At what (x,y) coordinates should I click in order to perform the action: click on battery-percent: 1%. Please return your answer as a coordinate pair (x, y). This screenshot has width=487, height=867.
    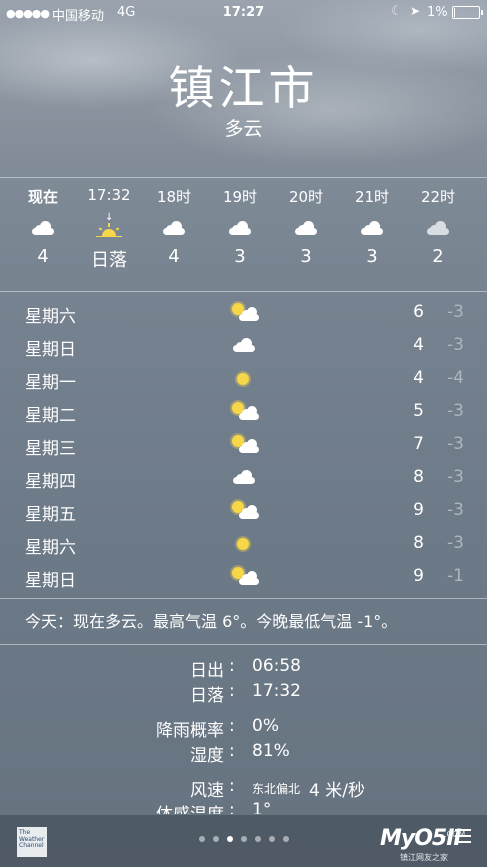
    Looking at the image, I should click on (437, 12).